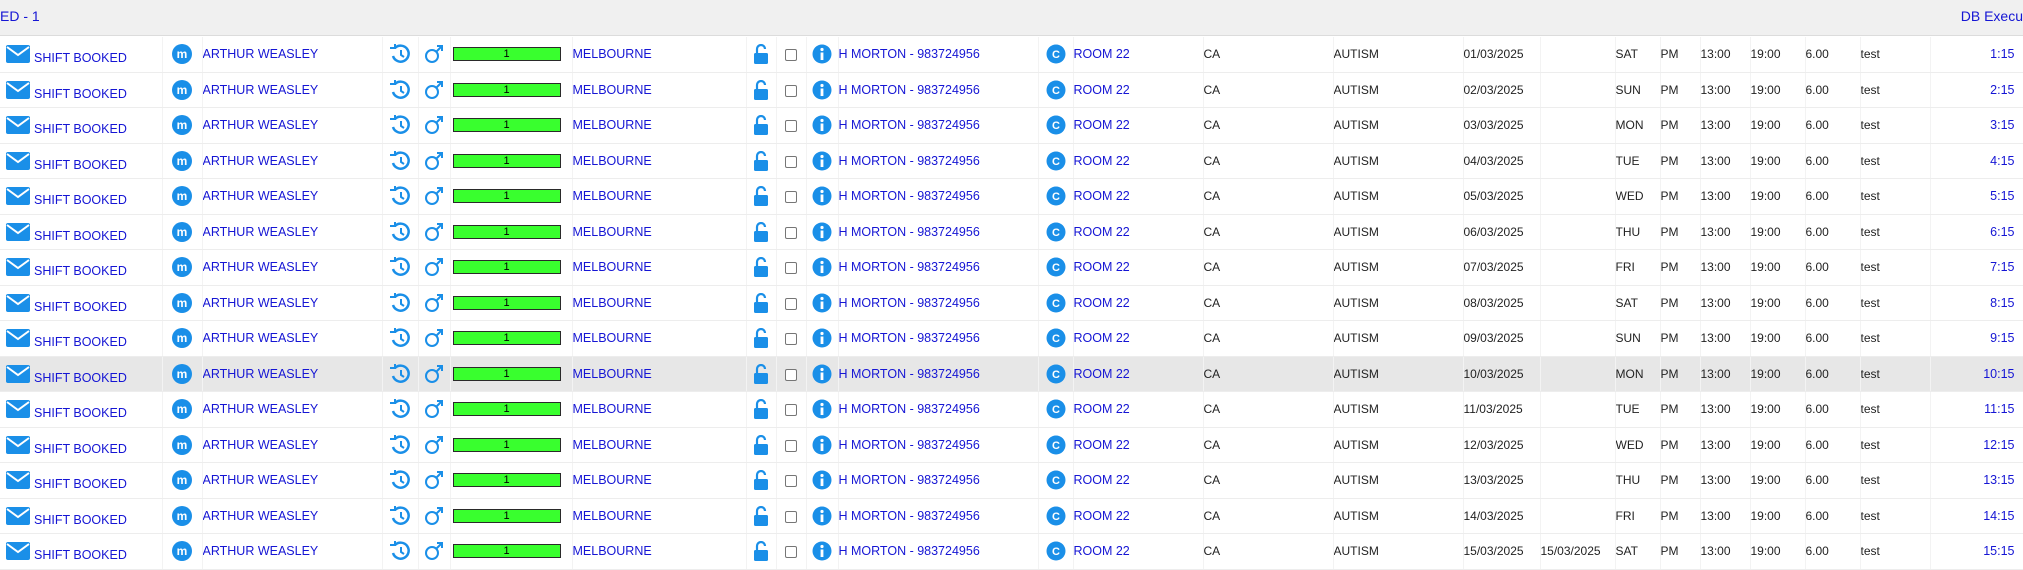 The image size is (2023, 570). Describe the element at coordinates (1976, 374) in the screenshot. I see `time-cell: 10:15` at that location.